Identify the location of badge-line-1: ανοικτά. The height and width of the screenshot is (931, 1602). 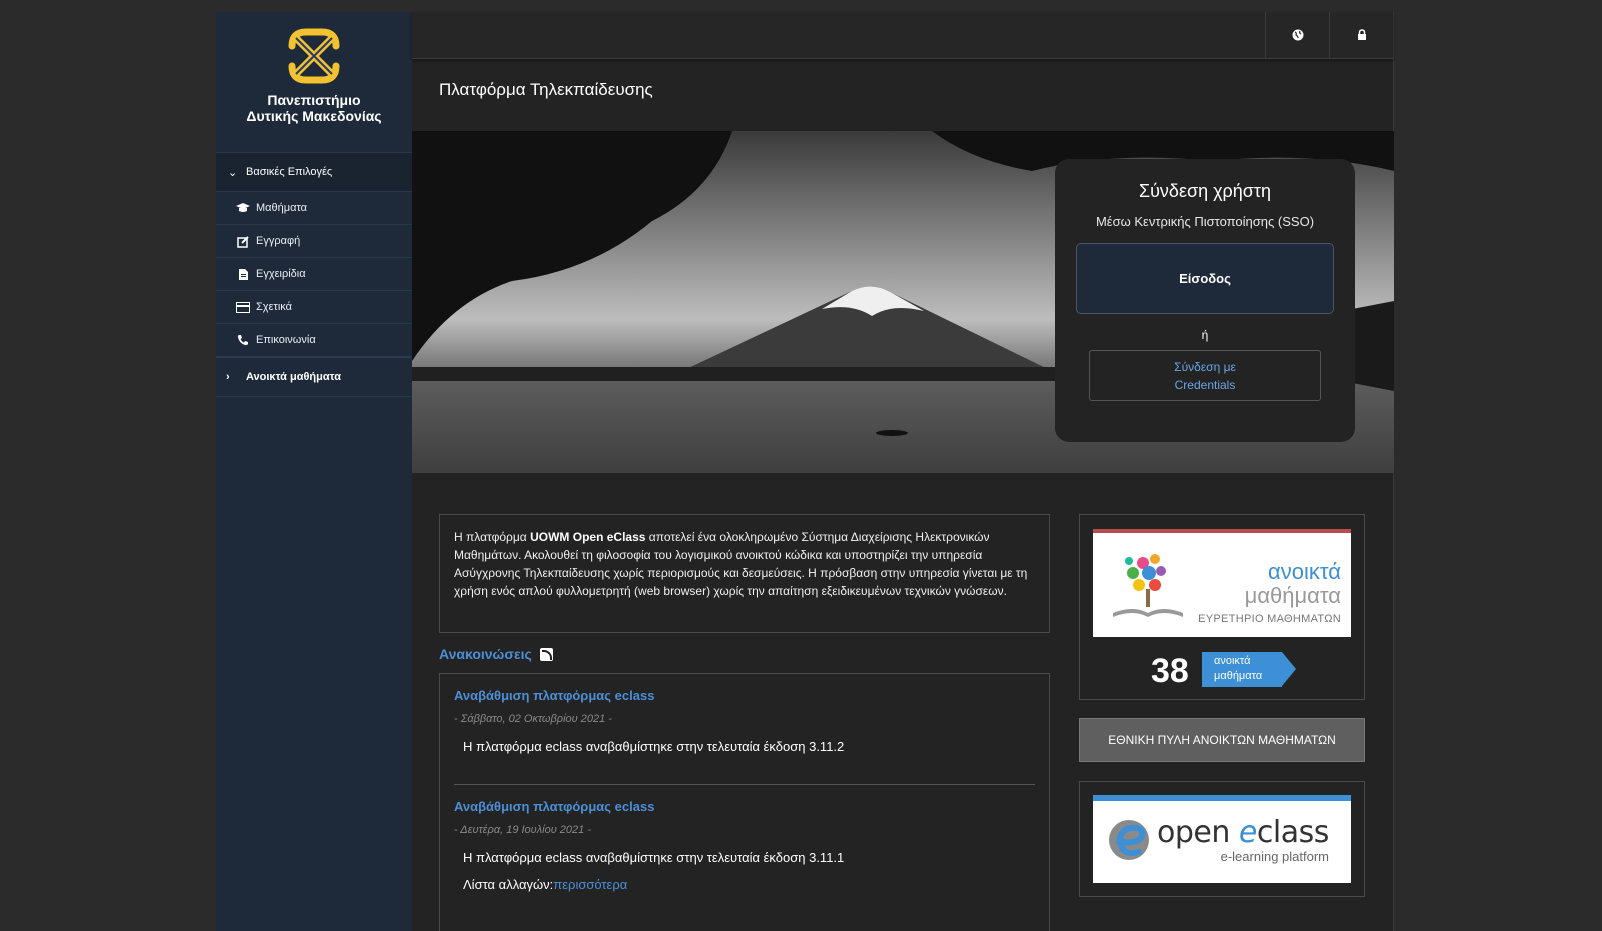
(1232, 661).